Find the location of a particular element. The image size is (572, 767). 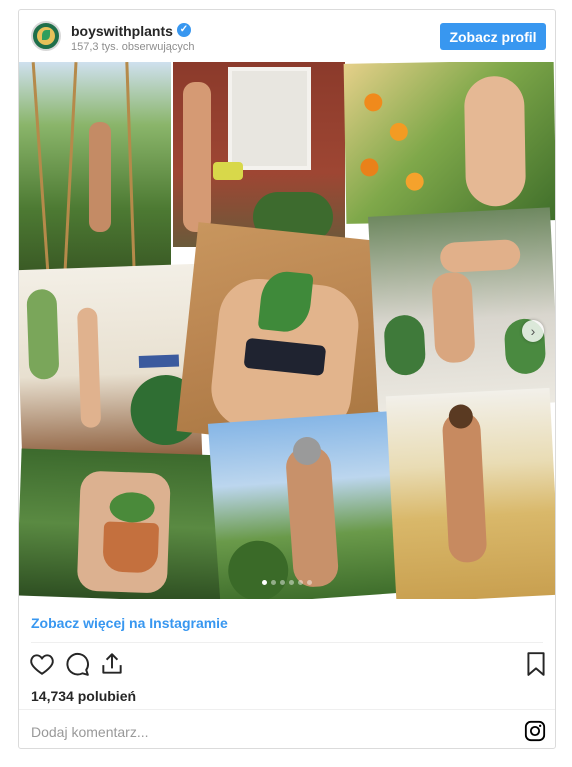

instagram-icon is located at coordinates (535, 731).